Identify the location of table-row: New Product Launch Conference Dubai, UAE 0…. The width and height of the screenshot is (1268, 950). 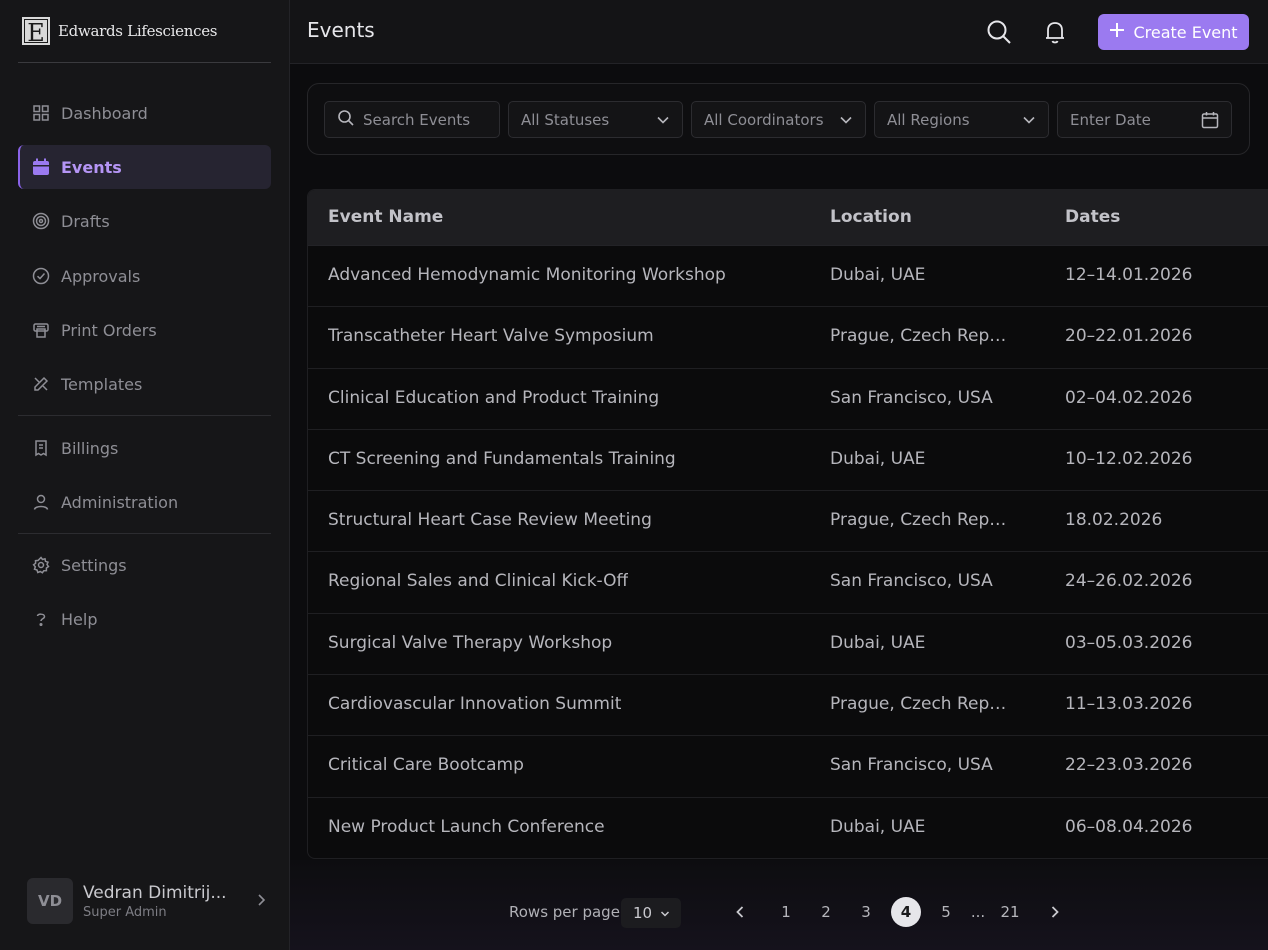
(788, 828).